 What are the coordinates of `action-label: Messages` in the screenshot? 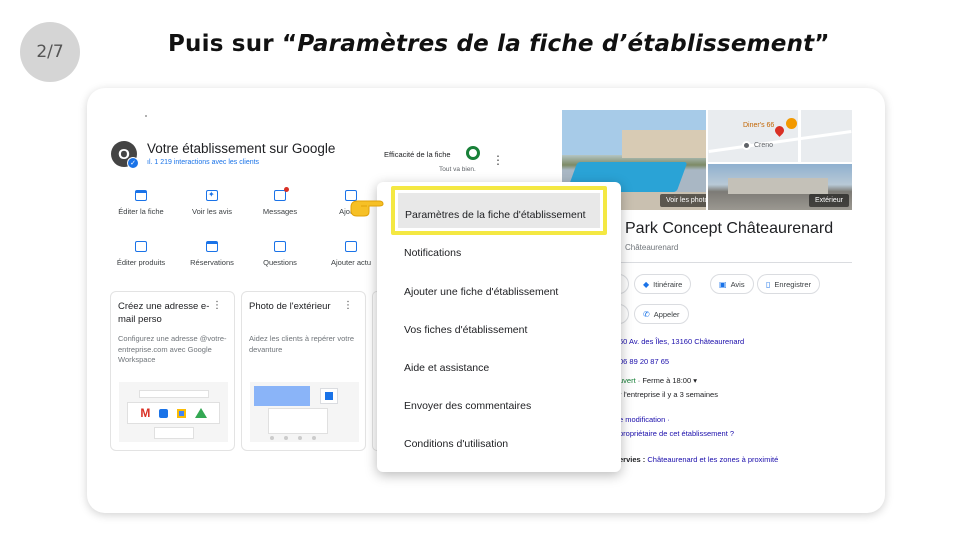 It's located at (280, 211).